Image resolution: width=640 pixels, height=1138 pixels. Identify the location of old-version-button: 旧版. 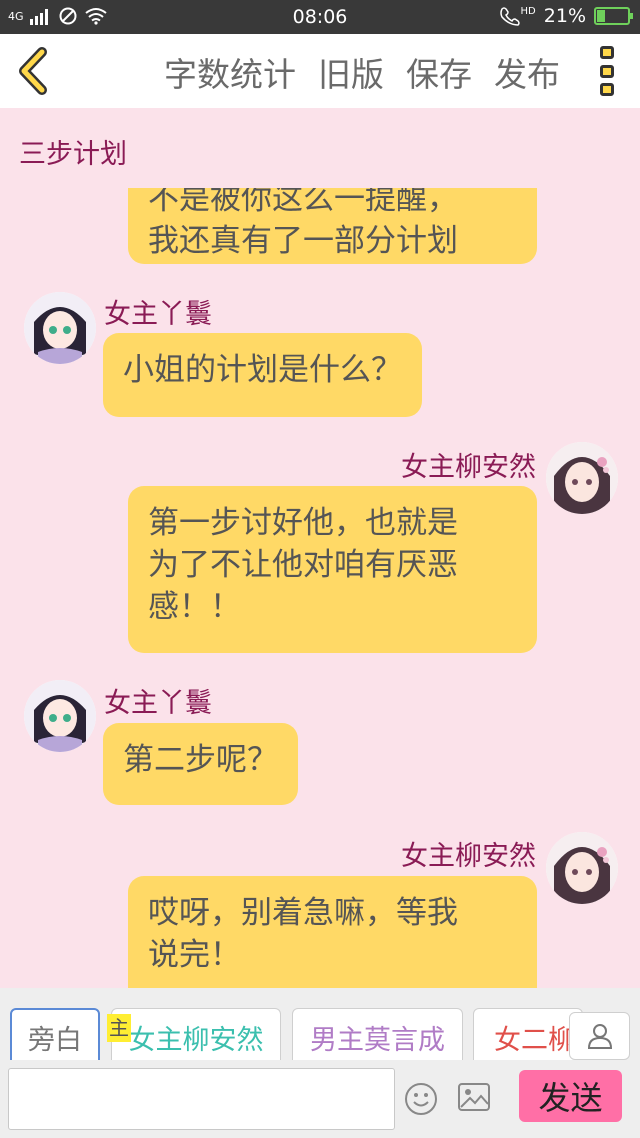
(351, 72).